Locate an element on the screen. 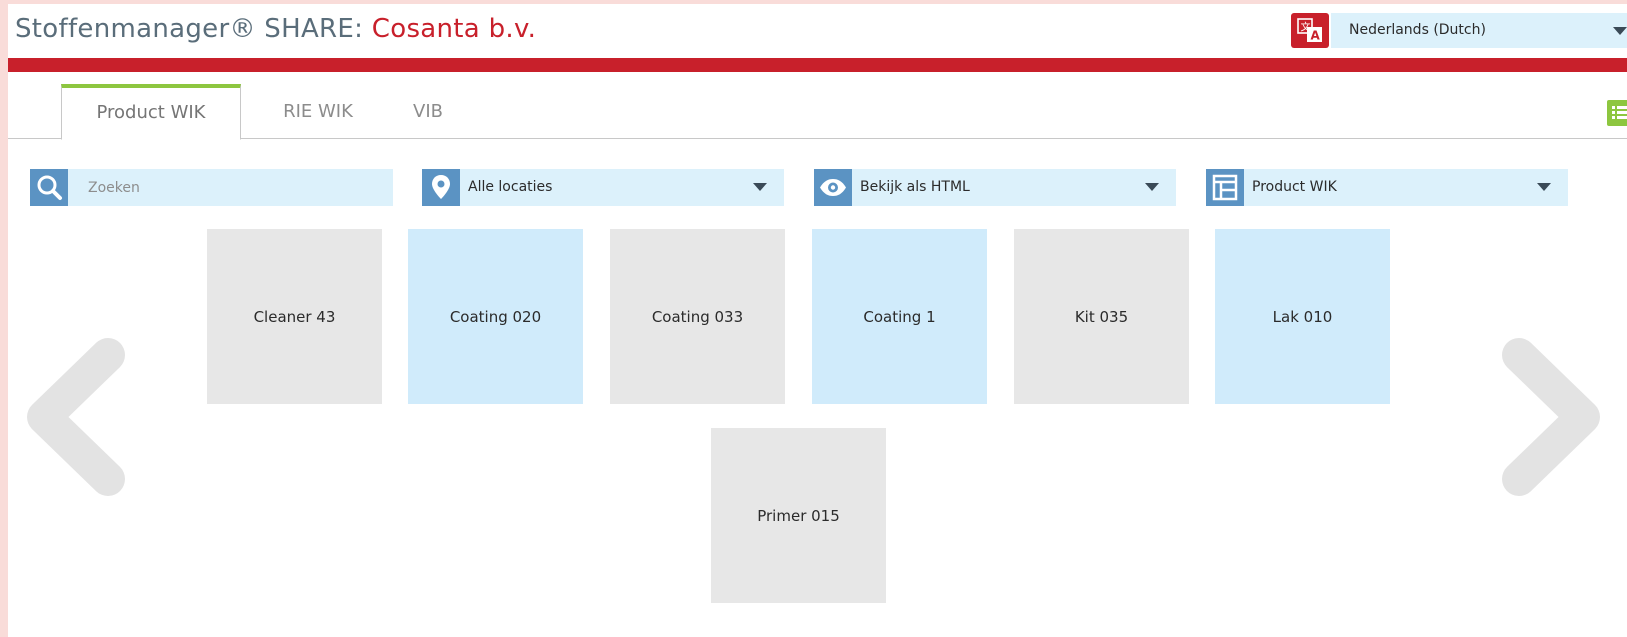  page-title: Stoffenmanager® SHARE: Cosanta b.v. is located at coordinates (275, 29).